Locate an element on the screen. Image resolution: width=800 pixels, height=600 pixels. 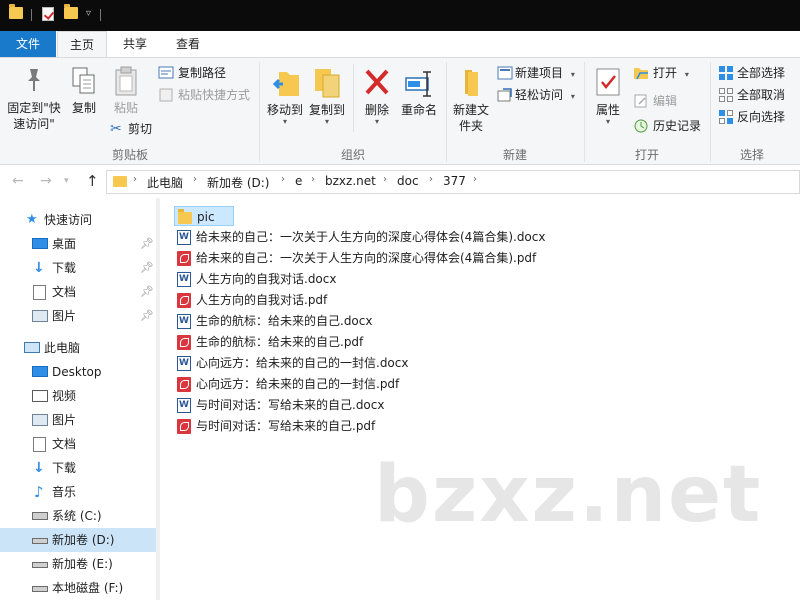
sidebar-item-label: 音乐 is located at coordinates (64, 492).